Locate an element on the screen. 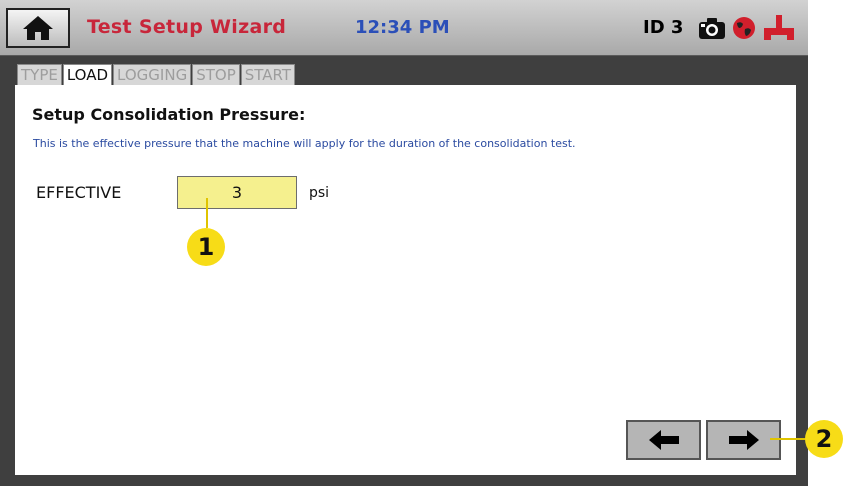  connection-icon is located at coordinates (779, 28).